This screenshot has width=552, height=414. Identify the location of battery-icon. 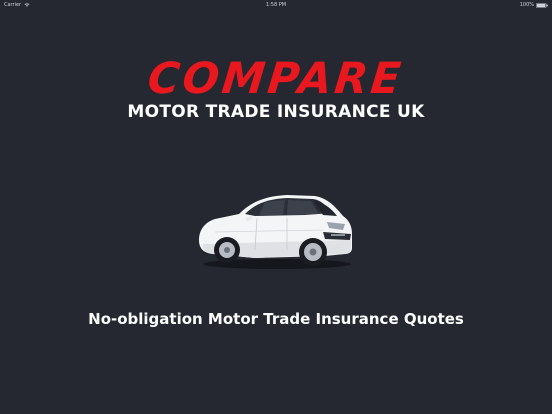
(542, 5).